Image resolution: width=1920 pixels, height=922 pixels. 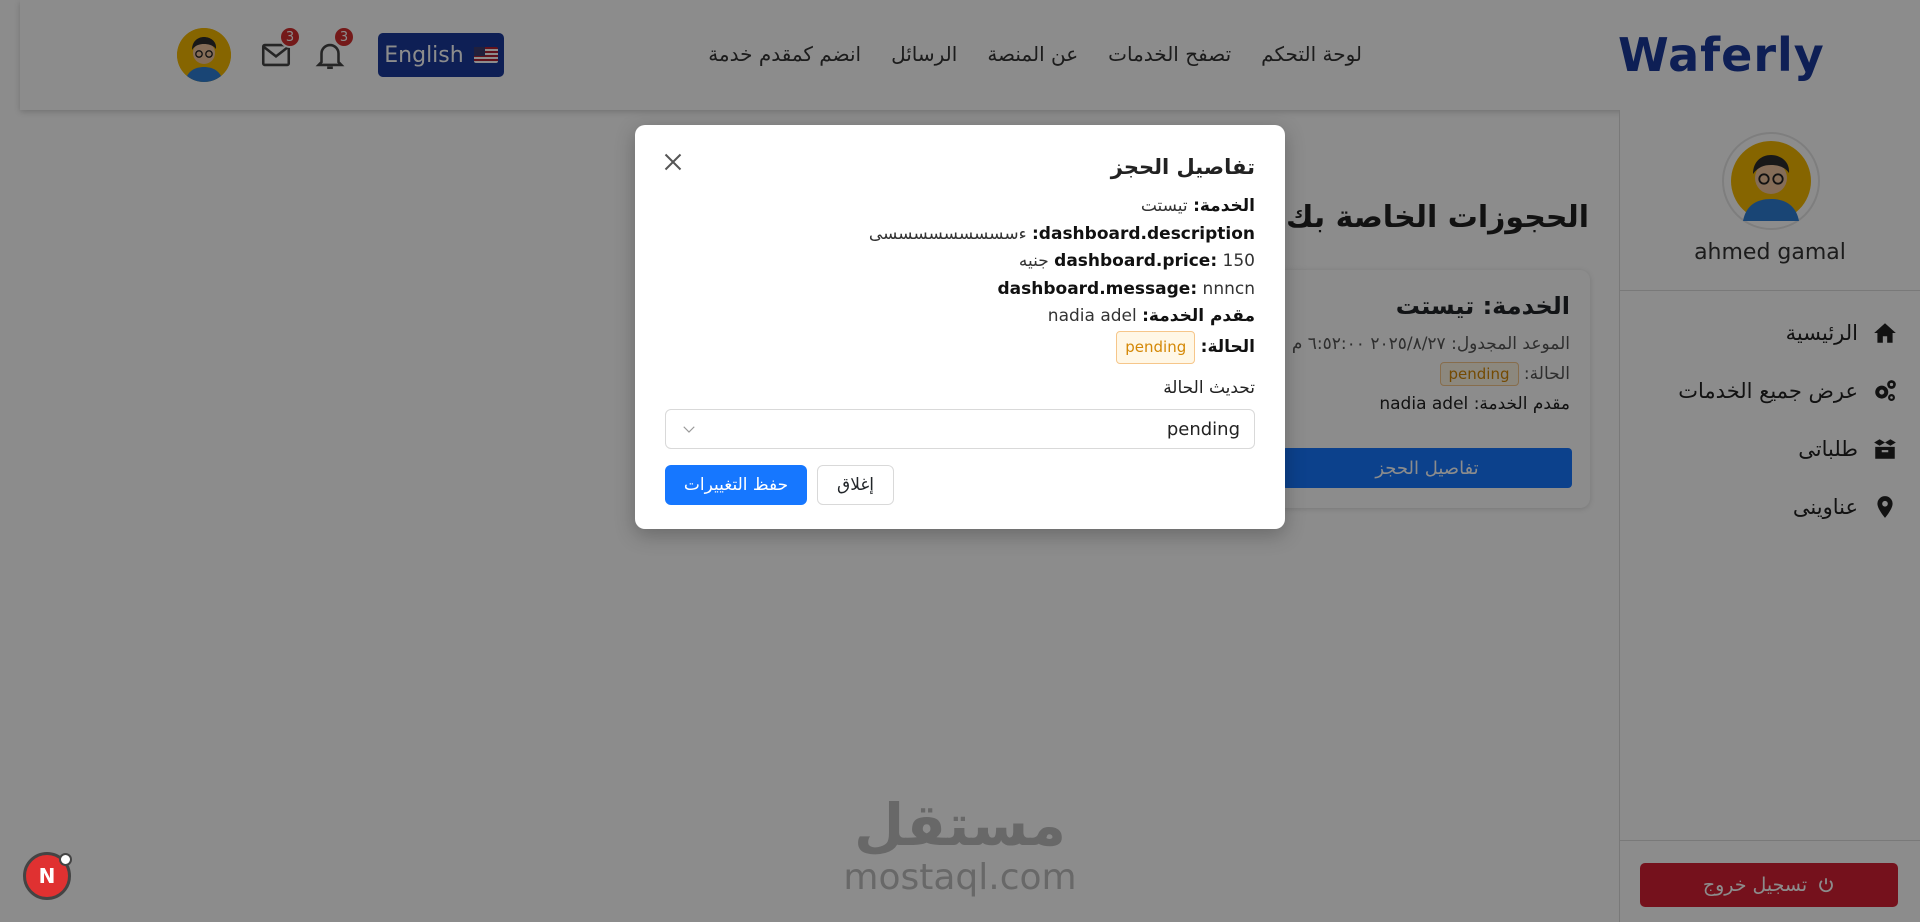 What do you see at coordinates (689, 429) in the screenshot?
I see `chevron-down-icon` at bounding box center [689, 429].